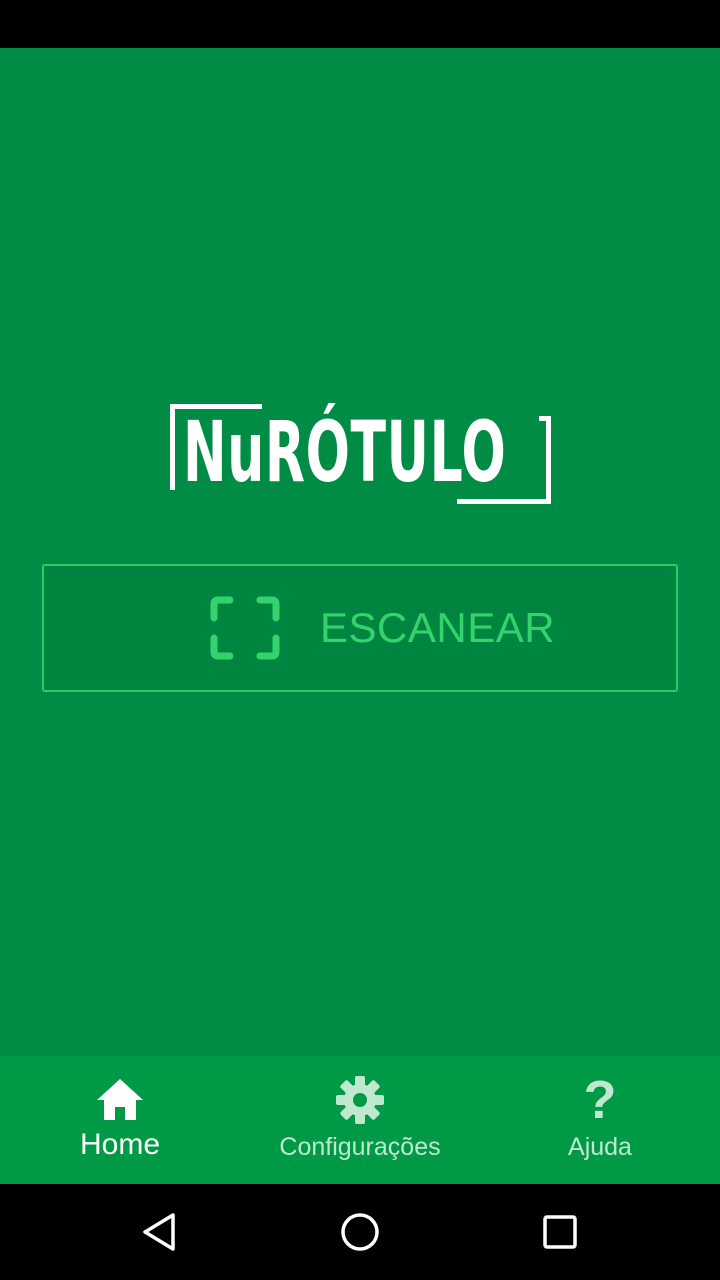  What do you see at coordinates (120, 1144) in the screenshot?
I see `nav-label-home: Home` at bounding box center [120, 1144].